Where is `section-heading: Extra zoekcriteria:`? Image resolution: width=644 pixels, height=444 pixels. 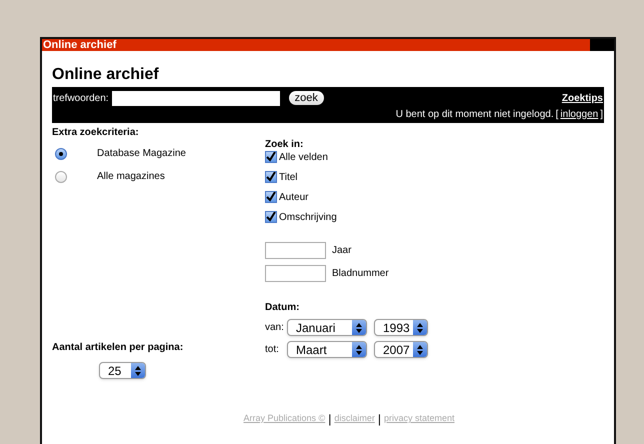
section-heading: Extra zoekcriteria: is located at coordinates (96, 133).